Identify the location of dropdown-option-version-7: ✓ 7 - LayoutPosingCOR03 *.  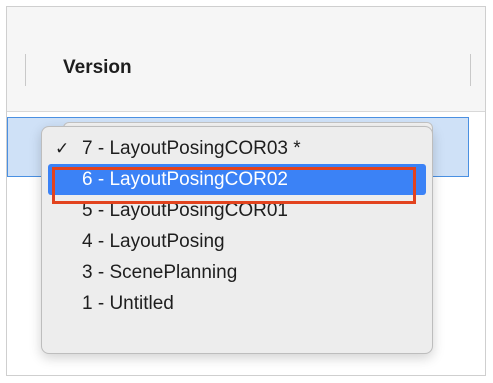
(237, 148).